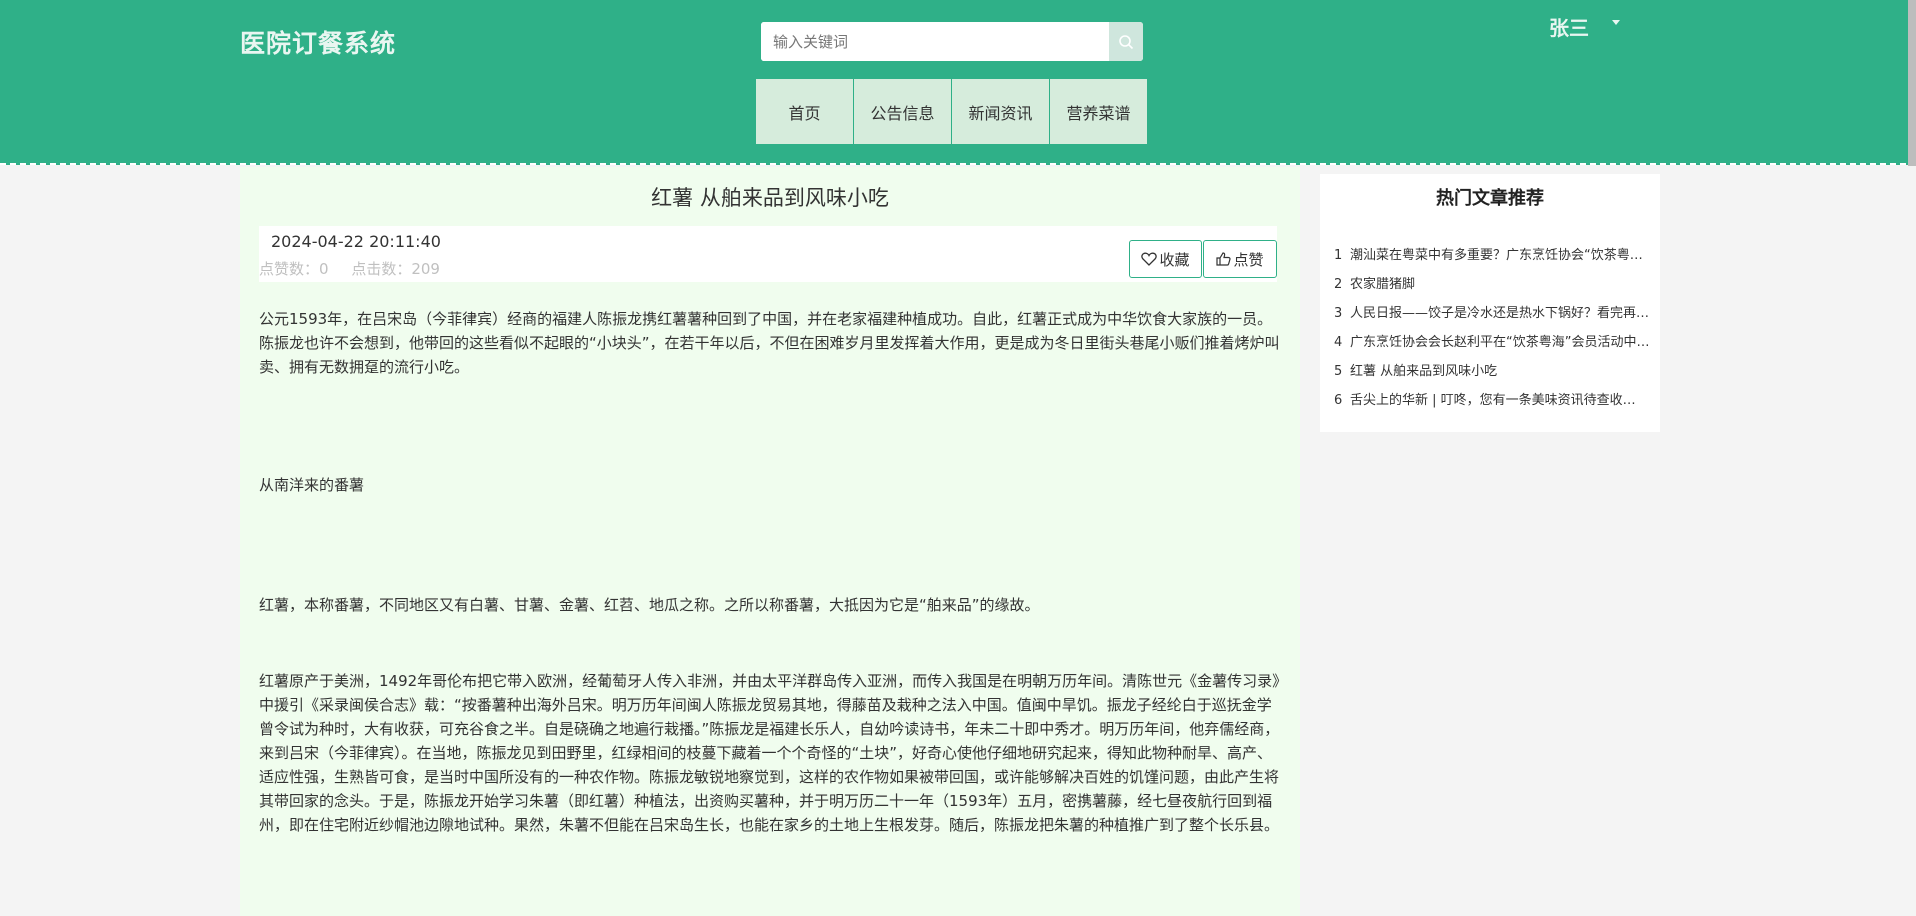 This screenshot has height=916, width=1916. I want to click on search-button, so click(1126, 41).